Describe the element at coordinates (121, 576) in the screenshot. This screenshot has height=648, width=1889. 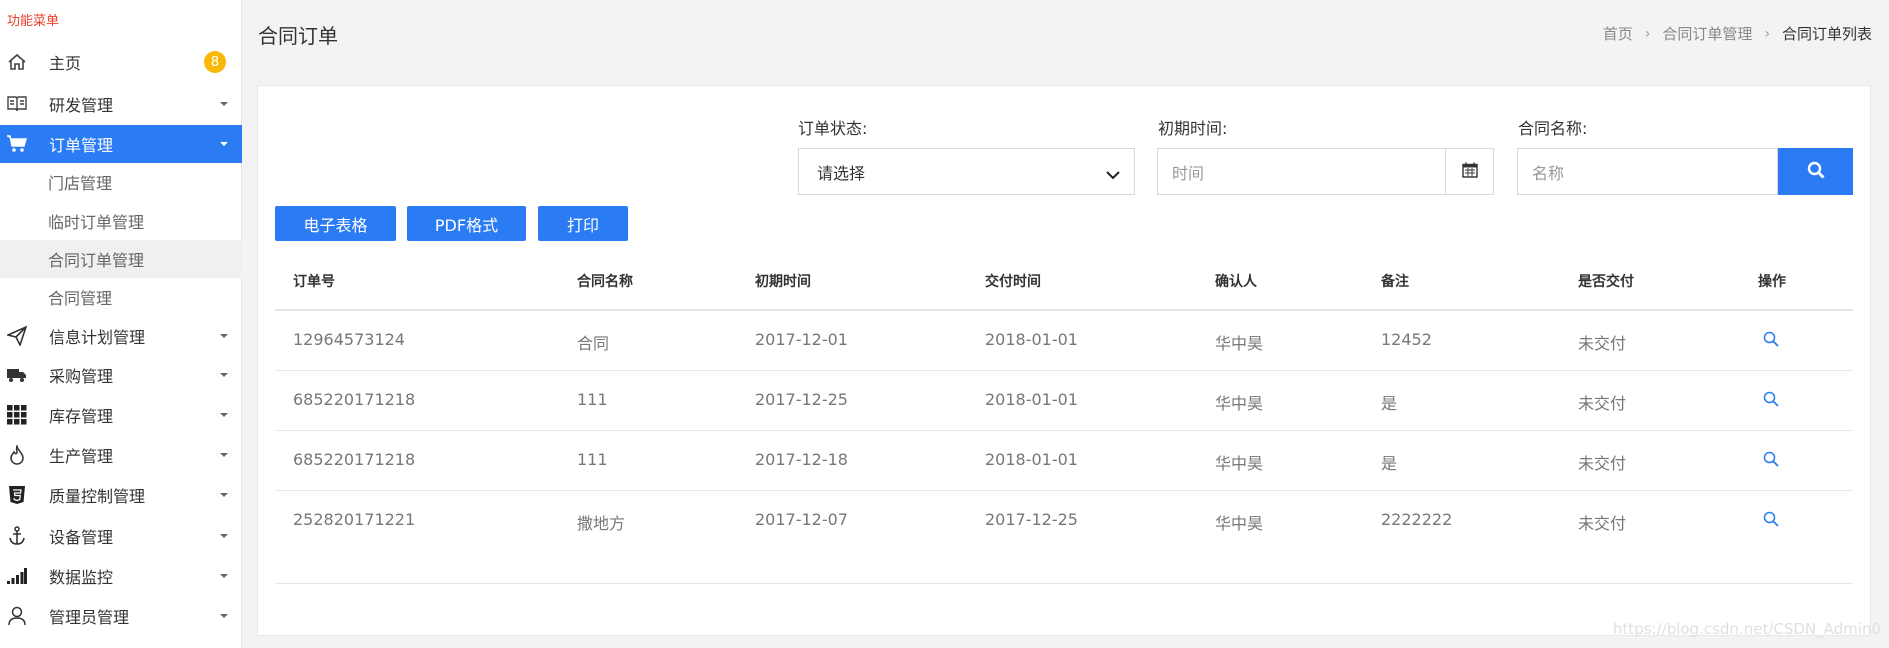
I see `nav-item-monitor: 数据监控` at that location.